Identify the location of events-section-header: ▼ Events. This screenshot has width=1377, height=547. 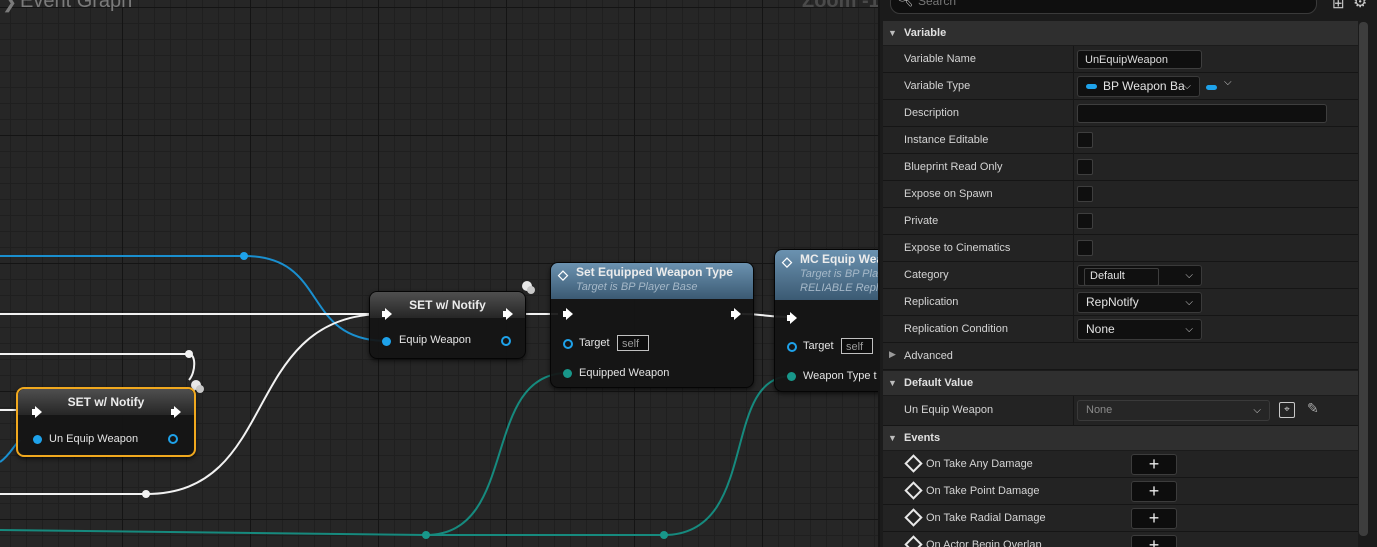
(1120, 438).